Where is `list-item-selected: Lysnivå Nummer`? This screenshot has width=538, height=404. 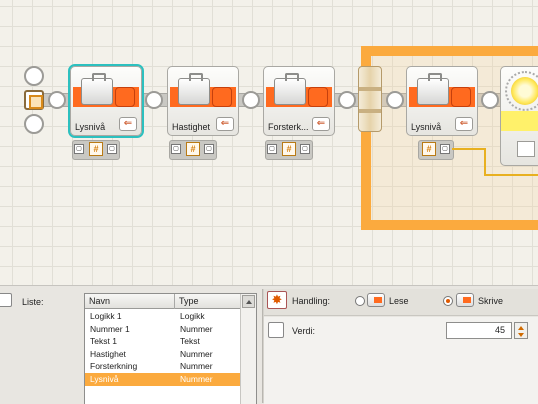
list-item-selected: Lysnivå Nummer is located at coordinates (163, 379).